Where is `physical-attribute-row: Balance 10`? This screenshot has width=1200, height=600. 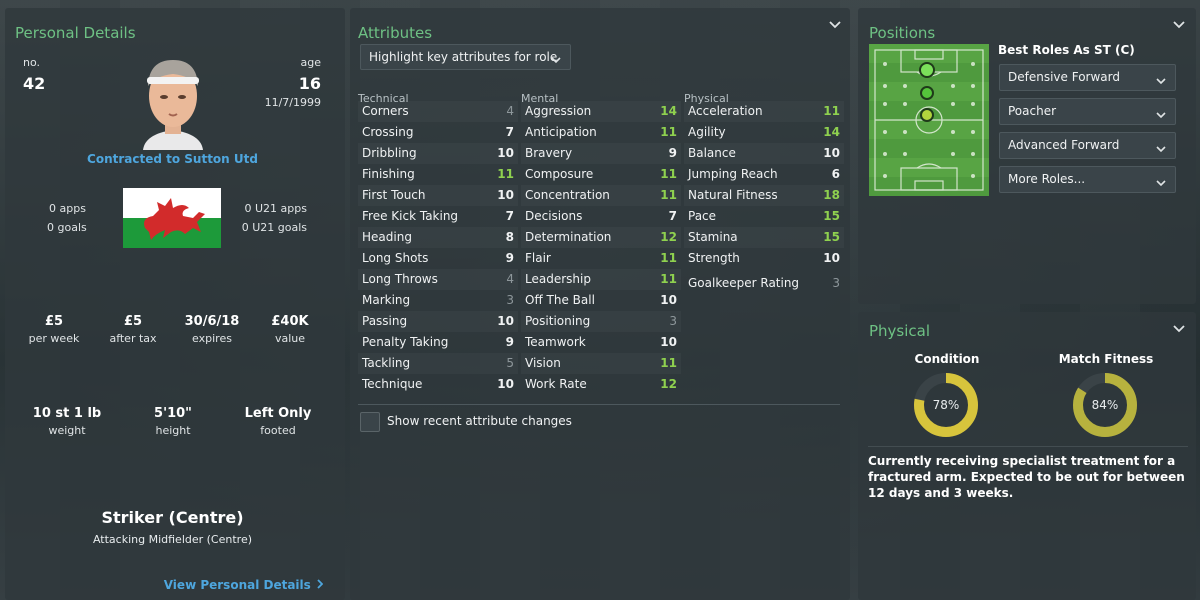 physical-attribute-row: Balance 10 is located at coordinates (764, 153).